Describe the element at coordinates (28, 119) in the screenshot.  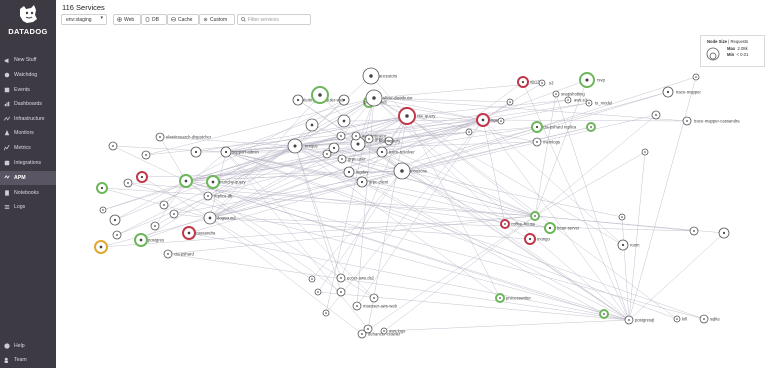
I see `sidebar-item-infrastructure: Infrastructure` at that location.